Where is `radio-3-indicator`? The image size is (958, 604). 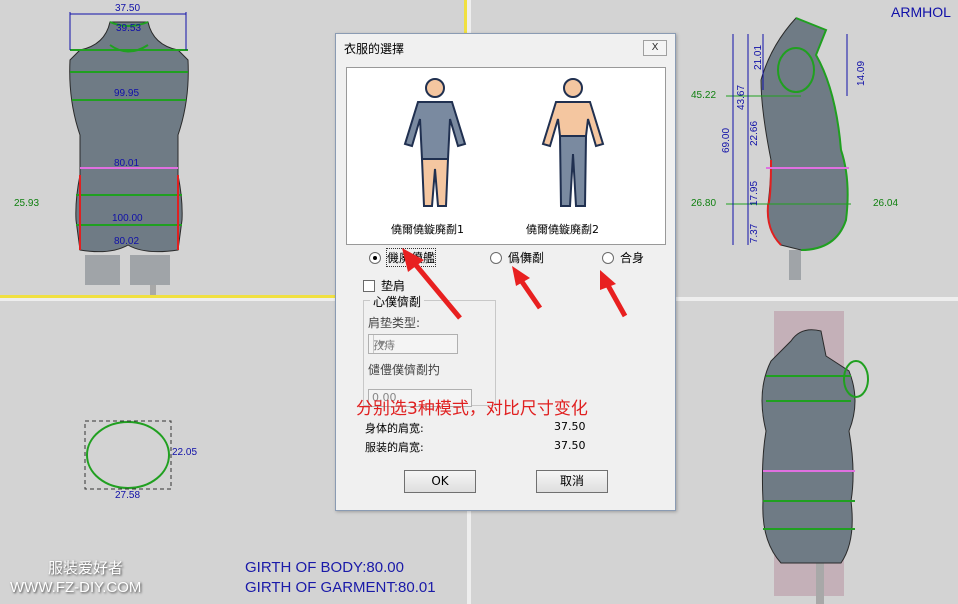
radio-3-indicator is located at coordinates (608, 257).